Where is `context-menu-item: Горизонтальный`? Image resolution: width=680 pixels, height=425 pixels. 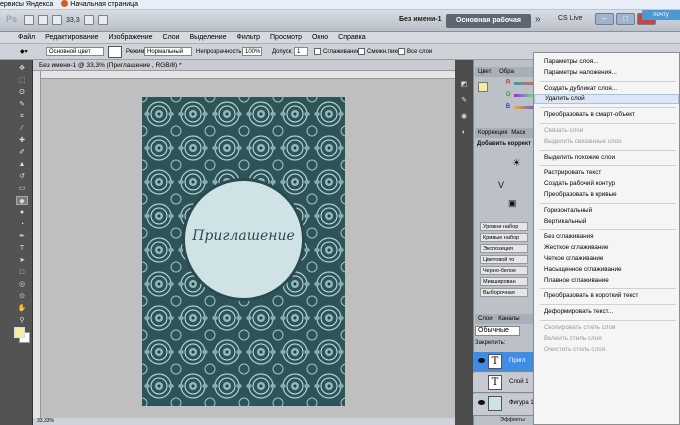 context-menu-item: Горизонтальный is located at coordinates (606, 211).